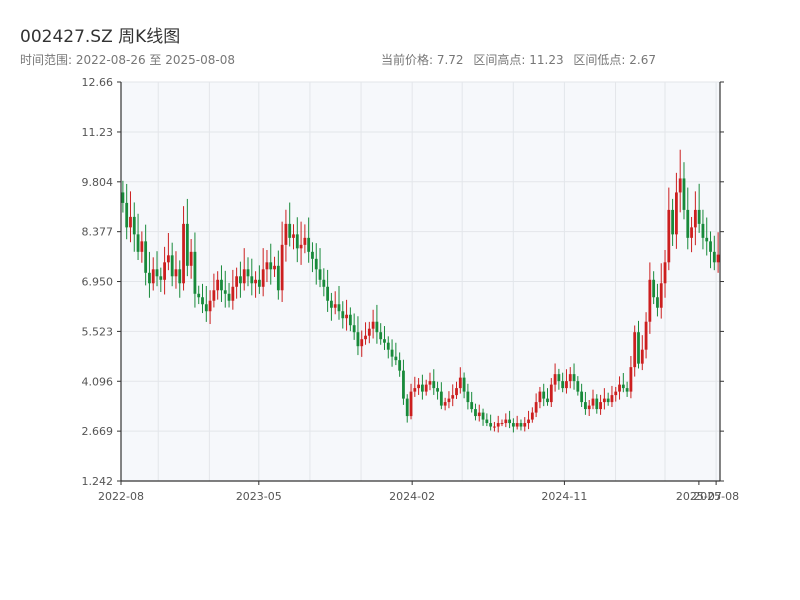 This screenshot has height=600, width=800. Describe the element at coordinates (121, 496) in the screenshot. I see `x-tick-label: 2022-08` at that location.